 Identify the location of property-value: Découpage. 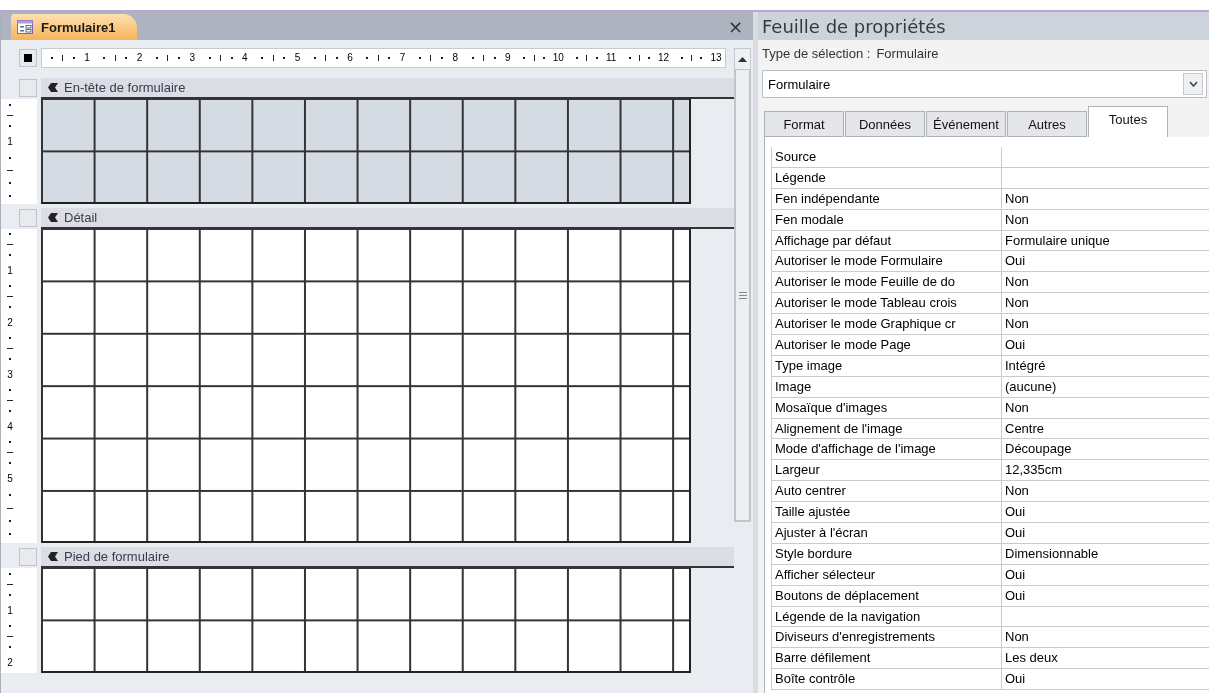
(1105, 449).